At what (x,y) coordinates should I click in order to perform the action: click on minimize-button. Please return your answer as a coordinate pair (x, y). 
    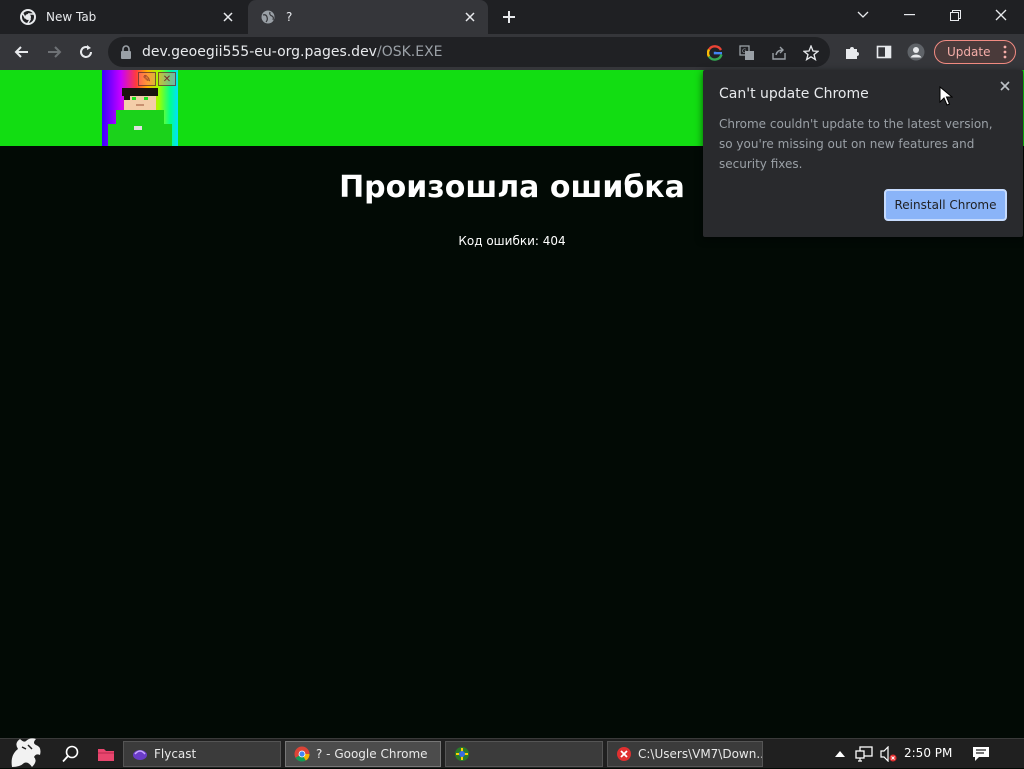
    Looking at the image, I should click on (909, 15).